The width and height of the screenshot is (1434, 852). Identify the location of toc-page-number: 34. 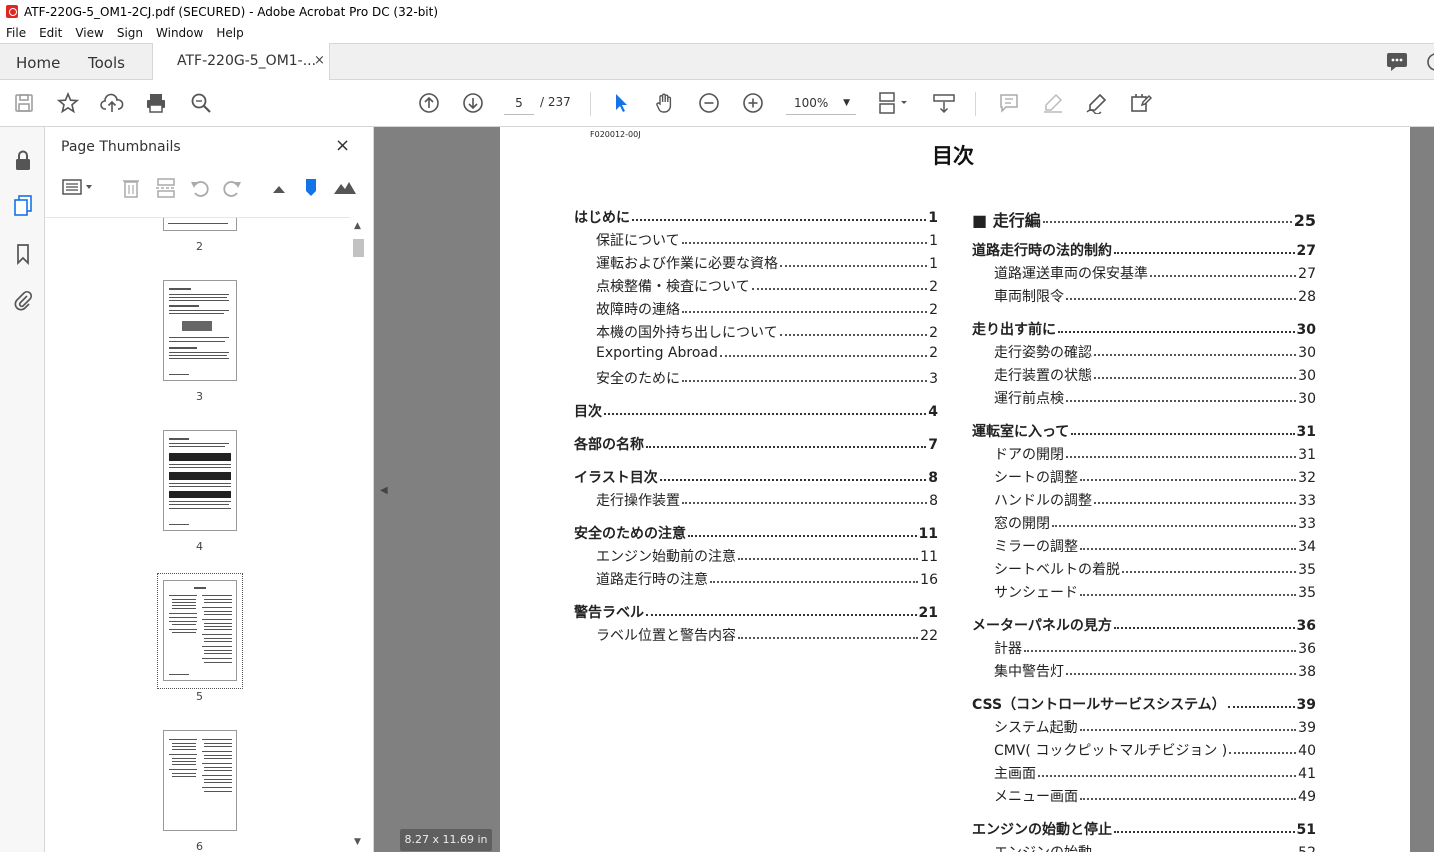
(1307, 547).